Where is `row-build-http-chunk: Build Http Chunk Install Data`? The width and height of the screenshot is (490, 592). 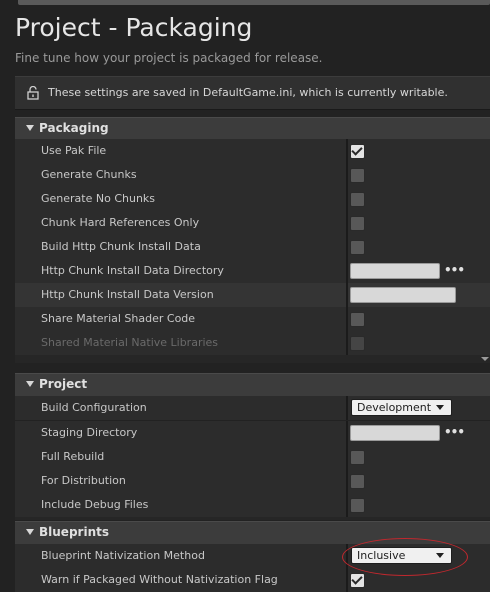
row-build-http-chunk: Build Http Chunk Install Data is located at coordinates (252, 247).